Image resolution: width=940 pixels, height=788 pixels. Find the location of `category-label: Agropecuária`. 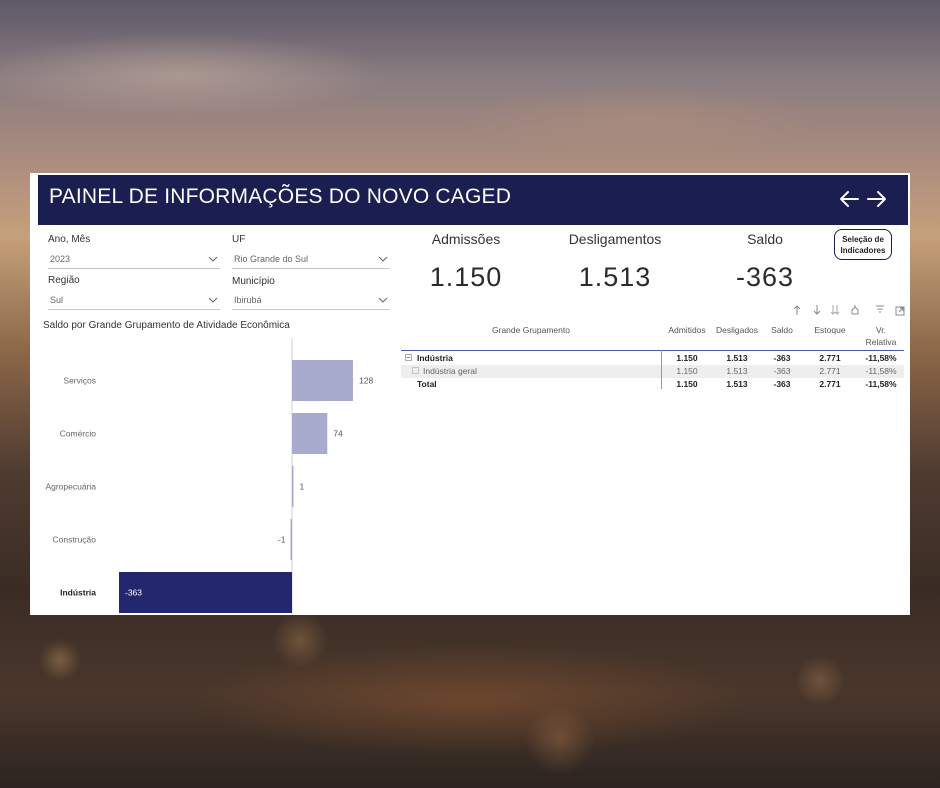

category-label: Agropecuária is located at coordinates (70, 487).